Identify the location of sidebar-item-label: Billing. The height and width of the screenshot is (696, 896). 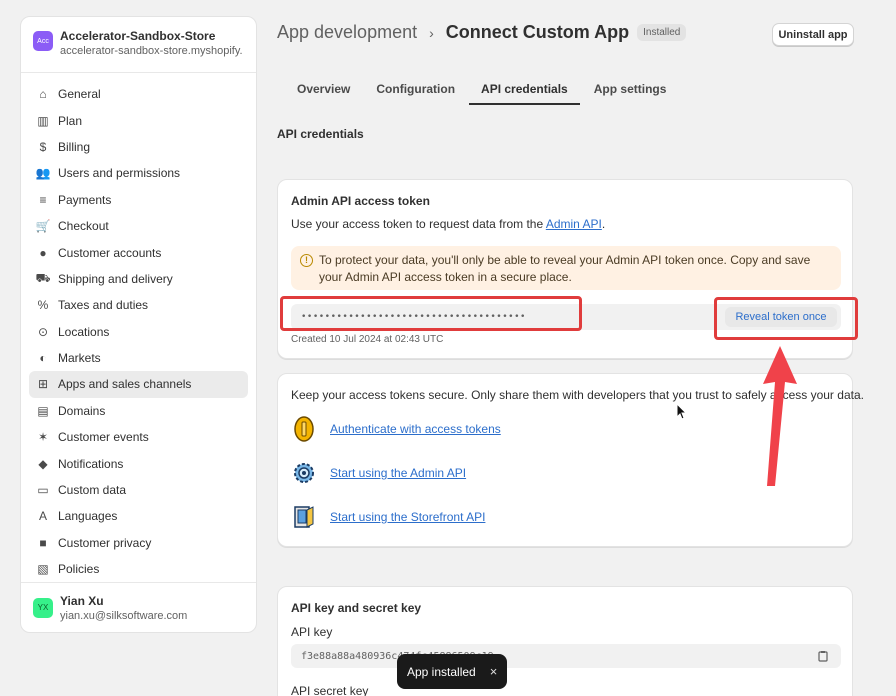
(74, 146).